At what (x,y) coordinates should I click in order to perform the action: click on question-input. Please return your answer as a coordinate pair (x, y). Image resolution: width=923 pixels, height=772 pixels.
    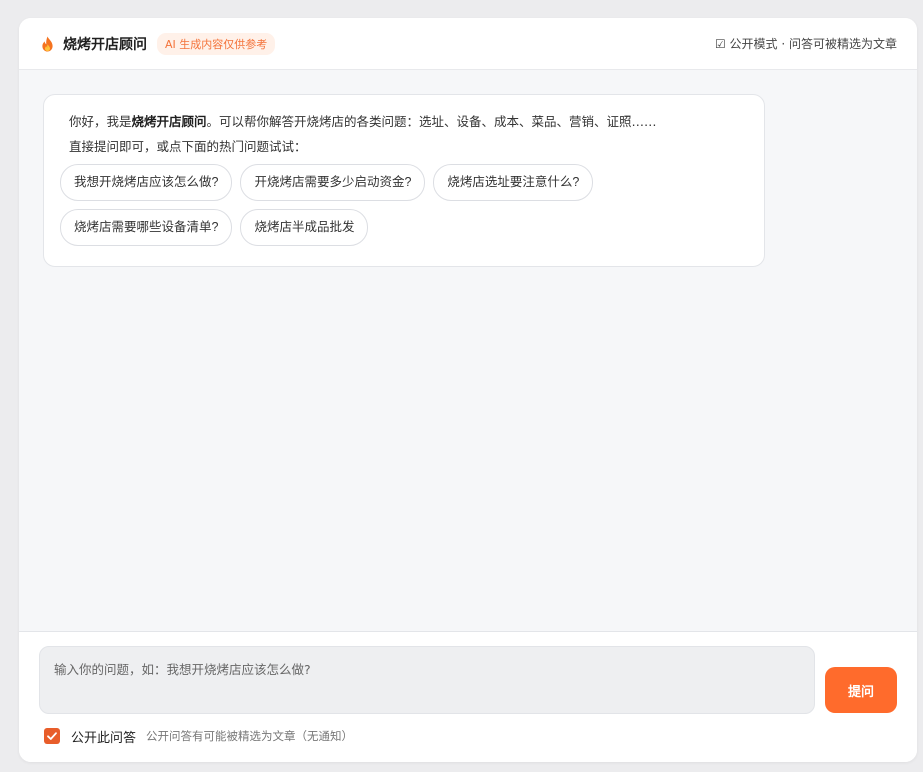
    Looking at the image, I should click on (427, 680).